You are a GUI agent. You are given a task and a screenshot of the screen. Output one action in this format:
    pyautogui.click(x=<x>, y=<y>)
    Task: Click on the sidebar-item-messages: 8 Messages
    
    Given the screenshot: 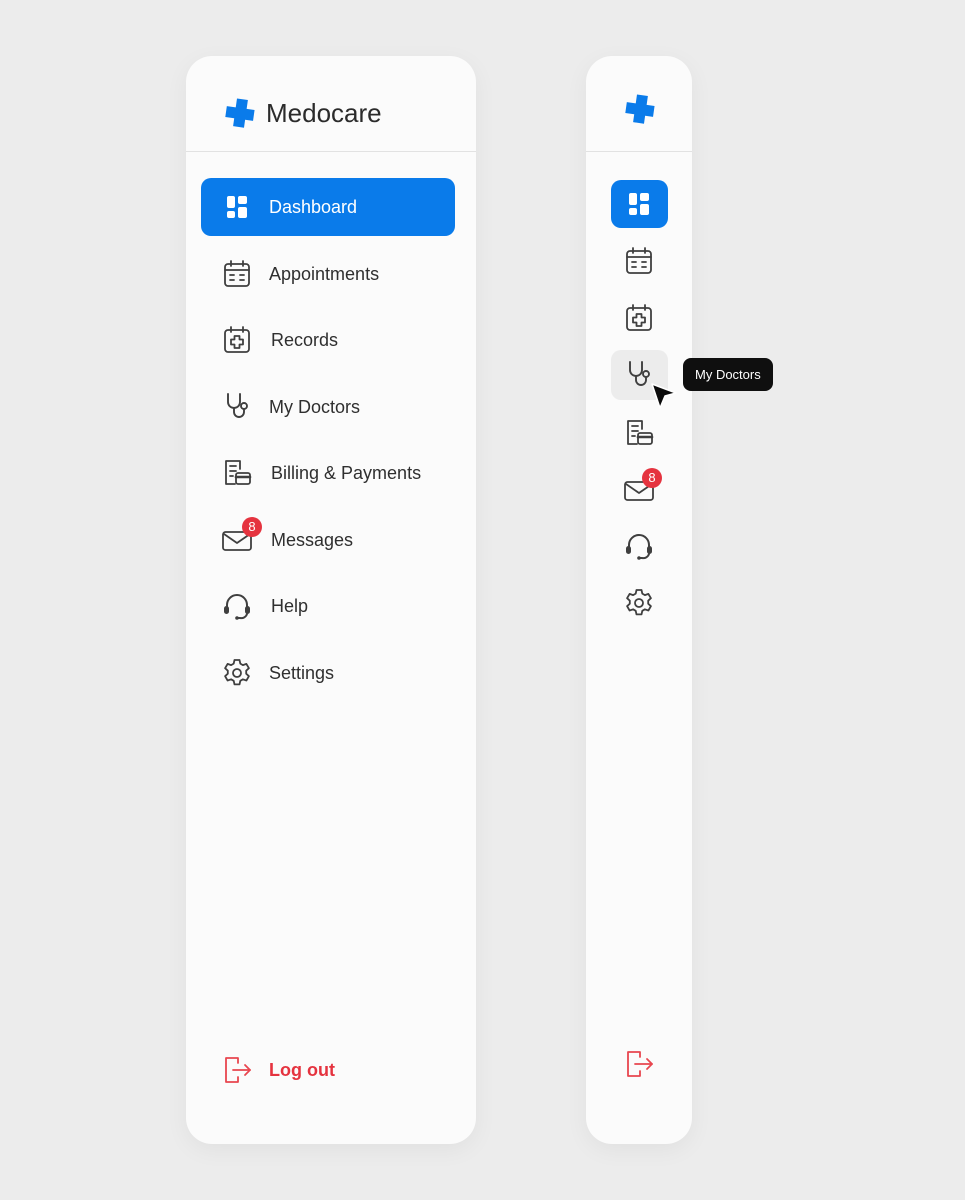 What is the action you would take?
    pyautogui.click(x=328, y=540)
    